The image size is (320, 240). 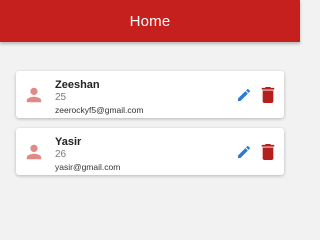 I want to click on user-name: Zeeshan, so click(x=77, y=85).